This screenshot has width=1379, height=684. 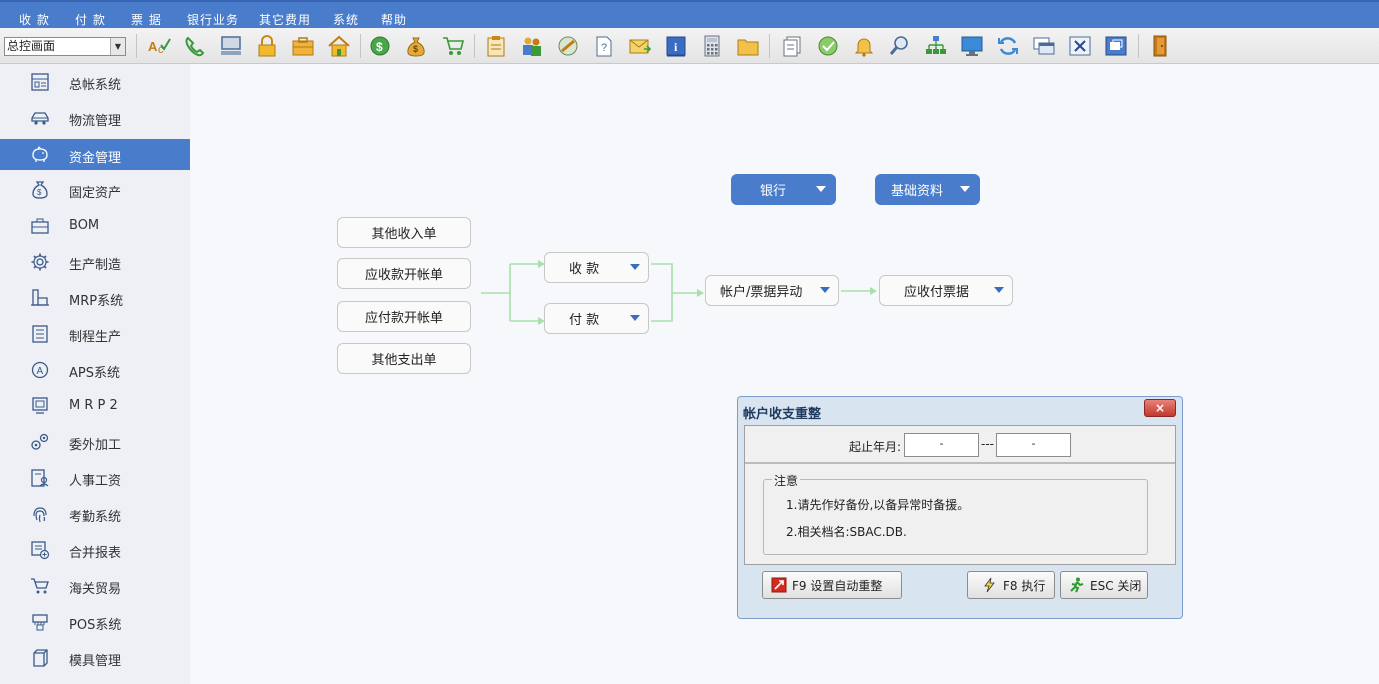 I want to click on notes-dropdown-label: 应收付票据, so click(x=937, y=292).